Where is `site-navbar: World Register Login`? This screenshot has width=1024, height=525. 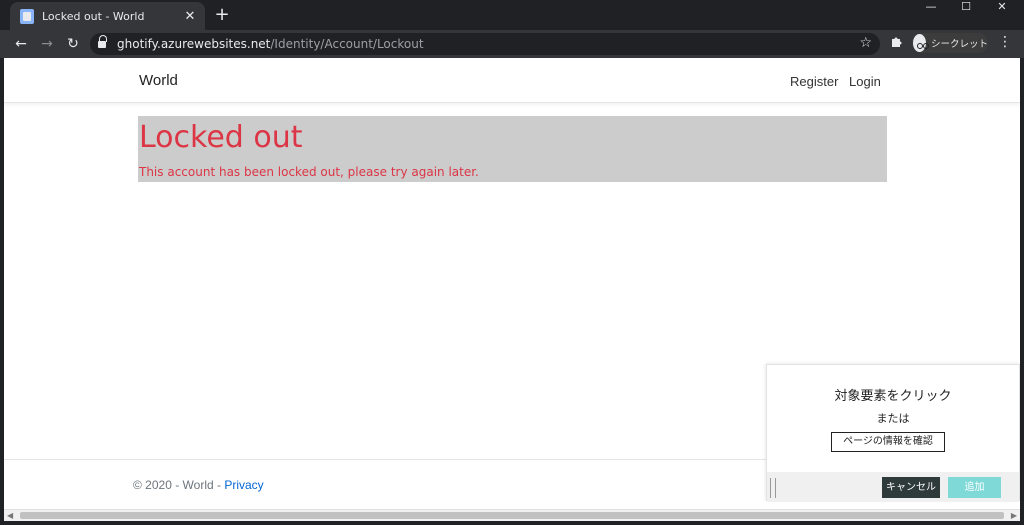 site-navbar: World Register Login is located at coordinates (512, 80).